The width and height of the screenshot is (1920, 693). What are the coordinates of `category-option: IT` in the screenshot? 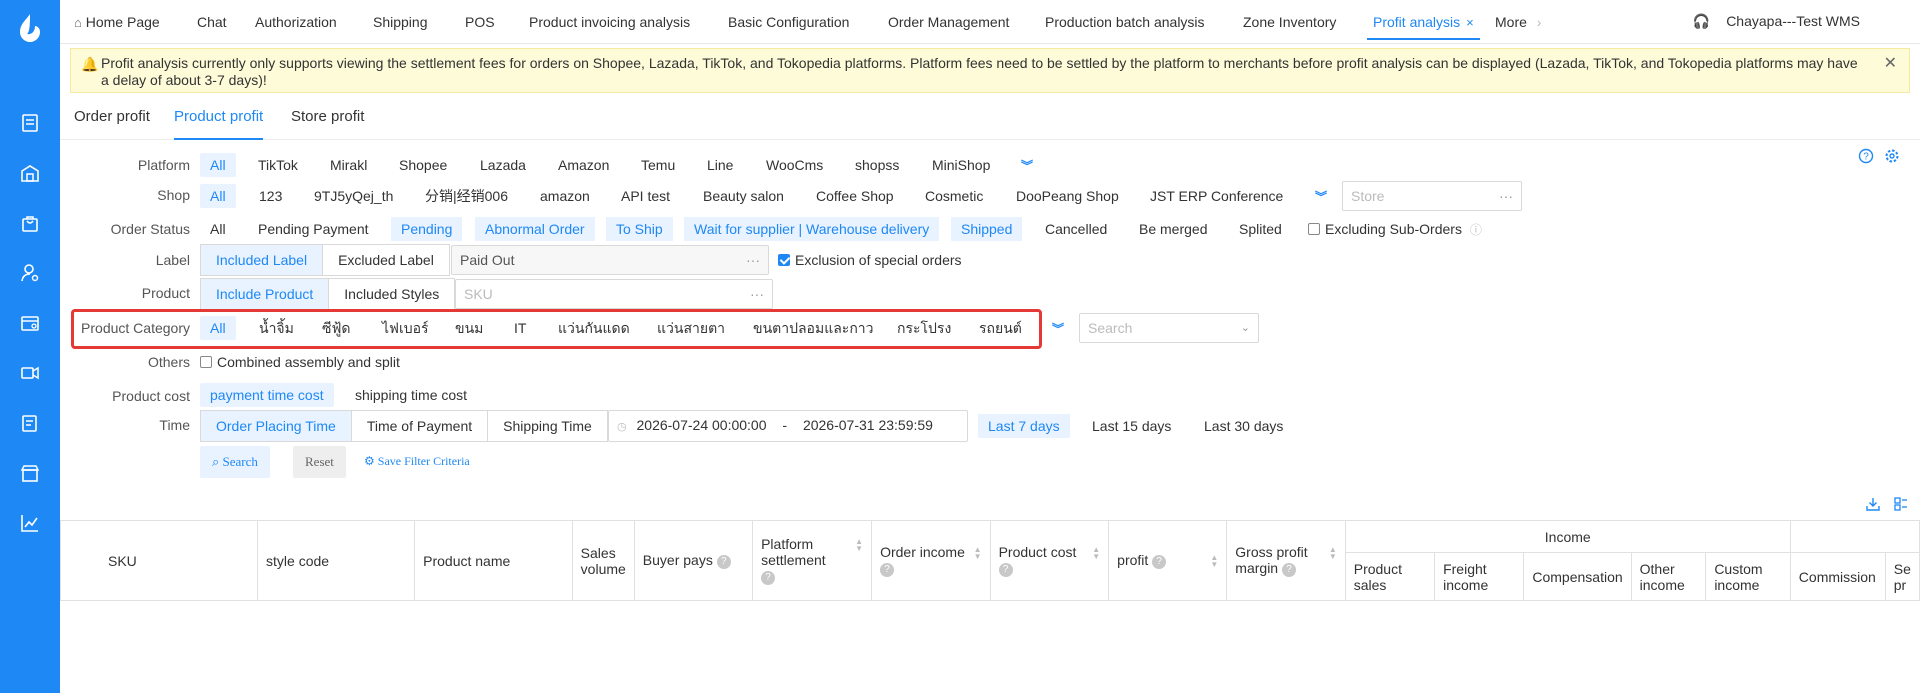 It's located at (520, 328).